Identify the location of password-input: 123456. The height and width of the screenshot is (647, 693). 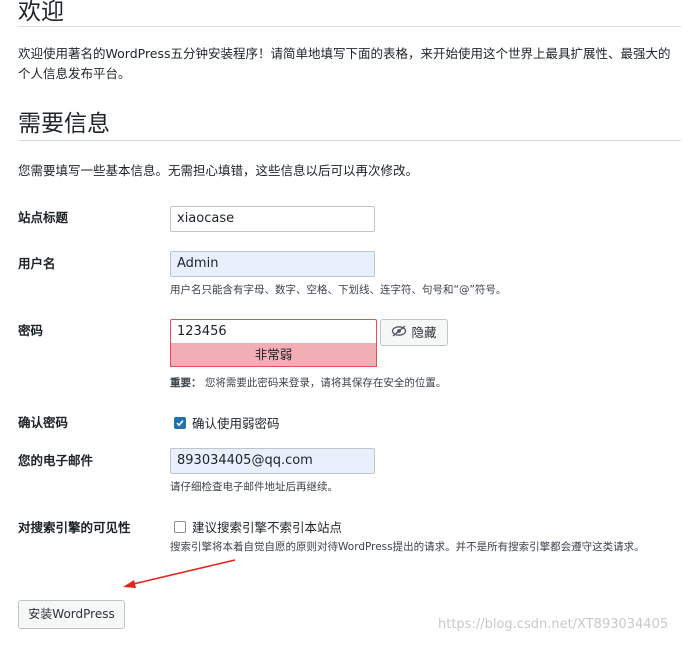
(273, 332).